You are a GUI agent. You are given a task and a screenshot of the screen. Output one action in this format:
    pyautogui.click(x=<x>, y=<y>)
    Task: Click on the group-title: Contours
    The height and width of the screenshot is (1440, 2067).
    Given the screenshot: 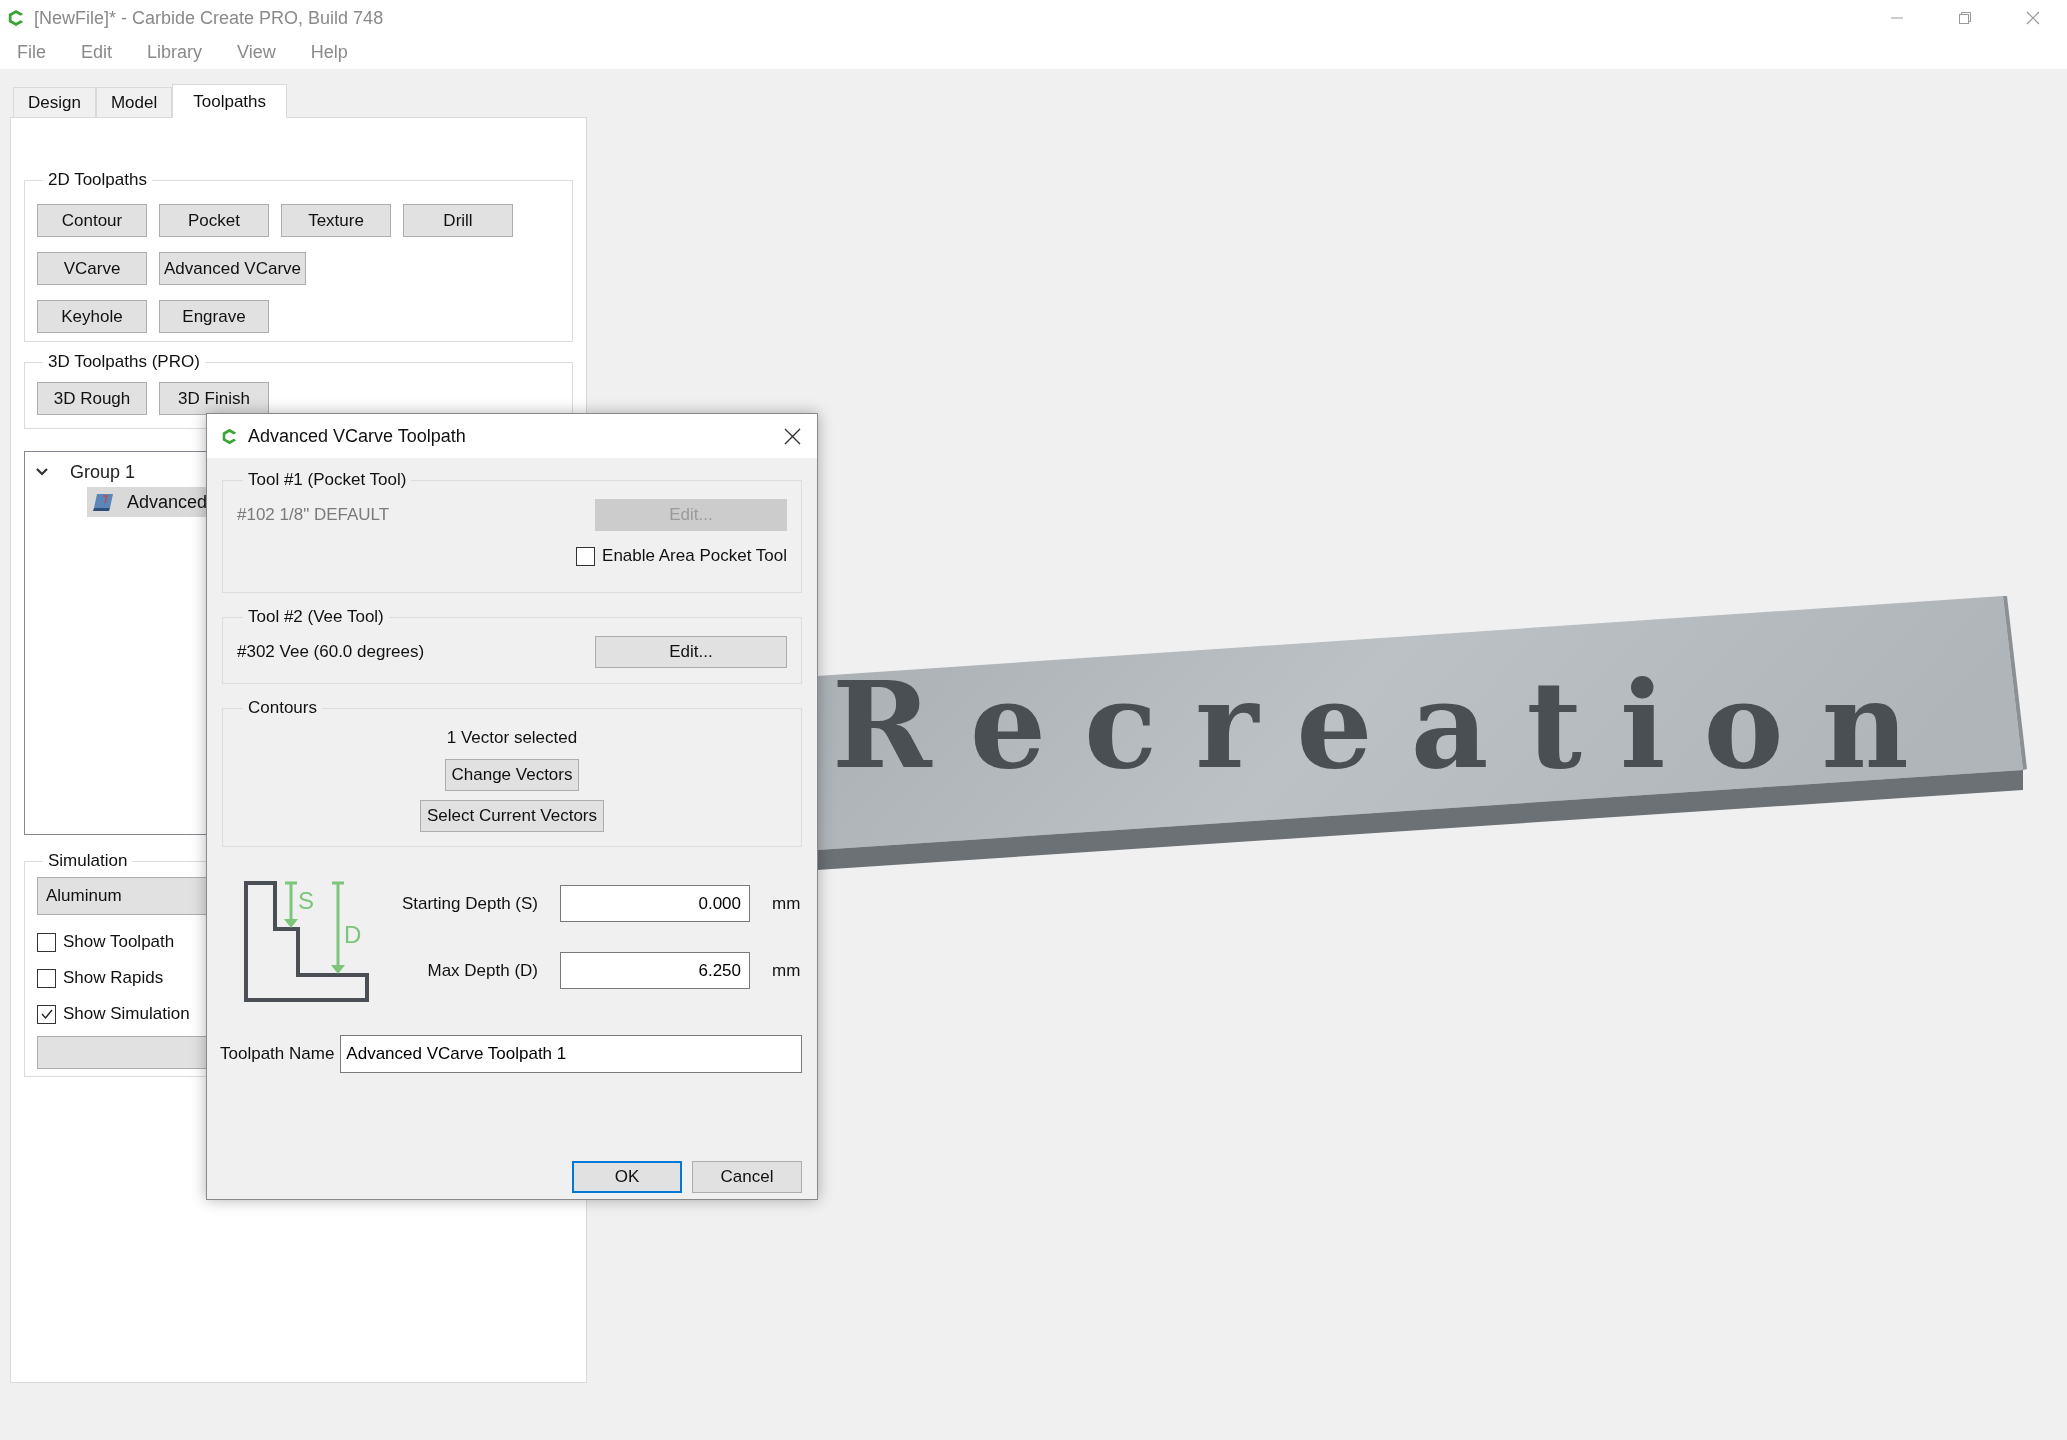 What is the action you would take?
    pyautogui.click(x=282, y=708)
    